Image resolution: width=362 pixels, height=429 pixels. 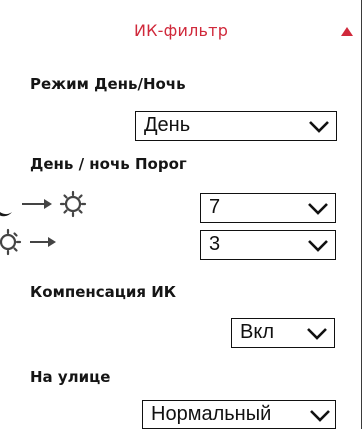 I want to click on night-to-day-threshold-value: 7, so click(x=215, y=207).